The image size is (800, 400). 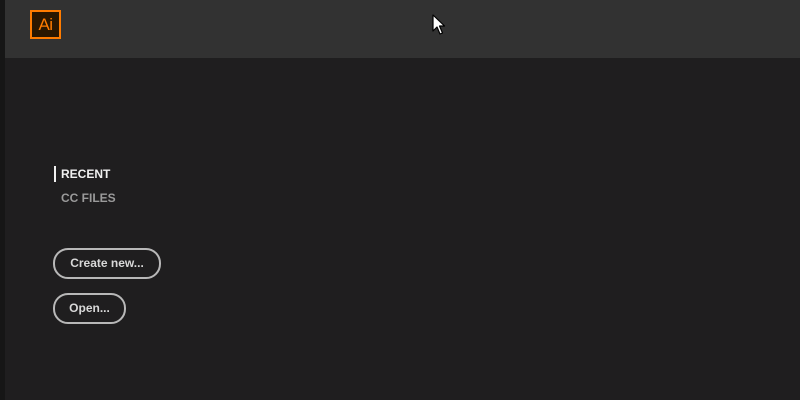 What do you see at coordinates (402, 29) in the screenshot?
I see `top-bar: Ai` at bounding box center [402, 29].